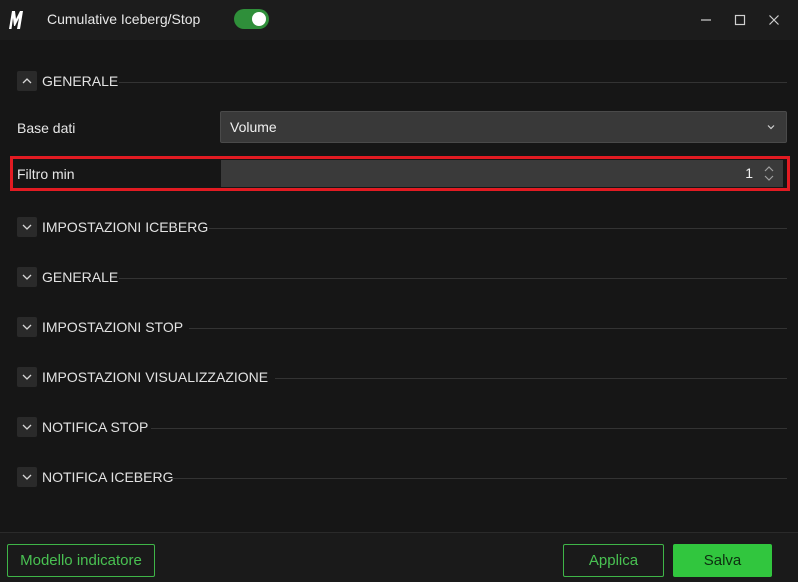 Image resolution: width=798 pixels, height=582 pixels. I want to click on chevron-up-icon, so click(27, 81).